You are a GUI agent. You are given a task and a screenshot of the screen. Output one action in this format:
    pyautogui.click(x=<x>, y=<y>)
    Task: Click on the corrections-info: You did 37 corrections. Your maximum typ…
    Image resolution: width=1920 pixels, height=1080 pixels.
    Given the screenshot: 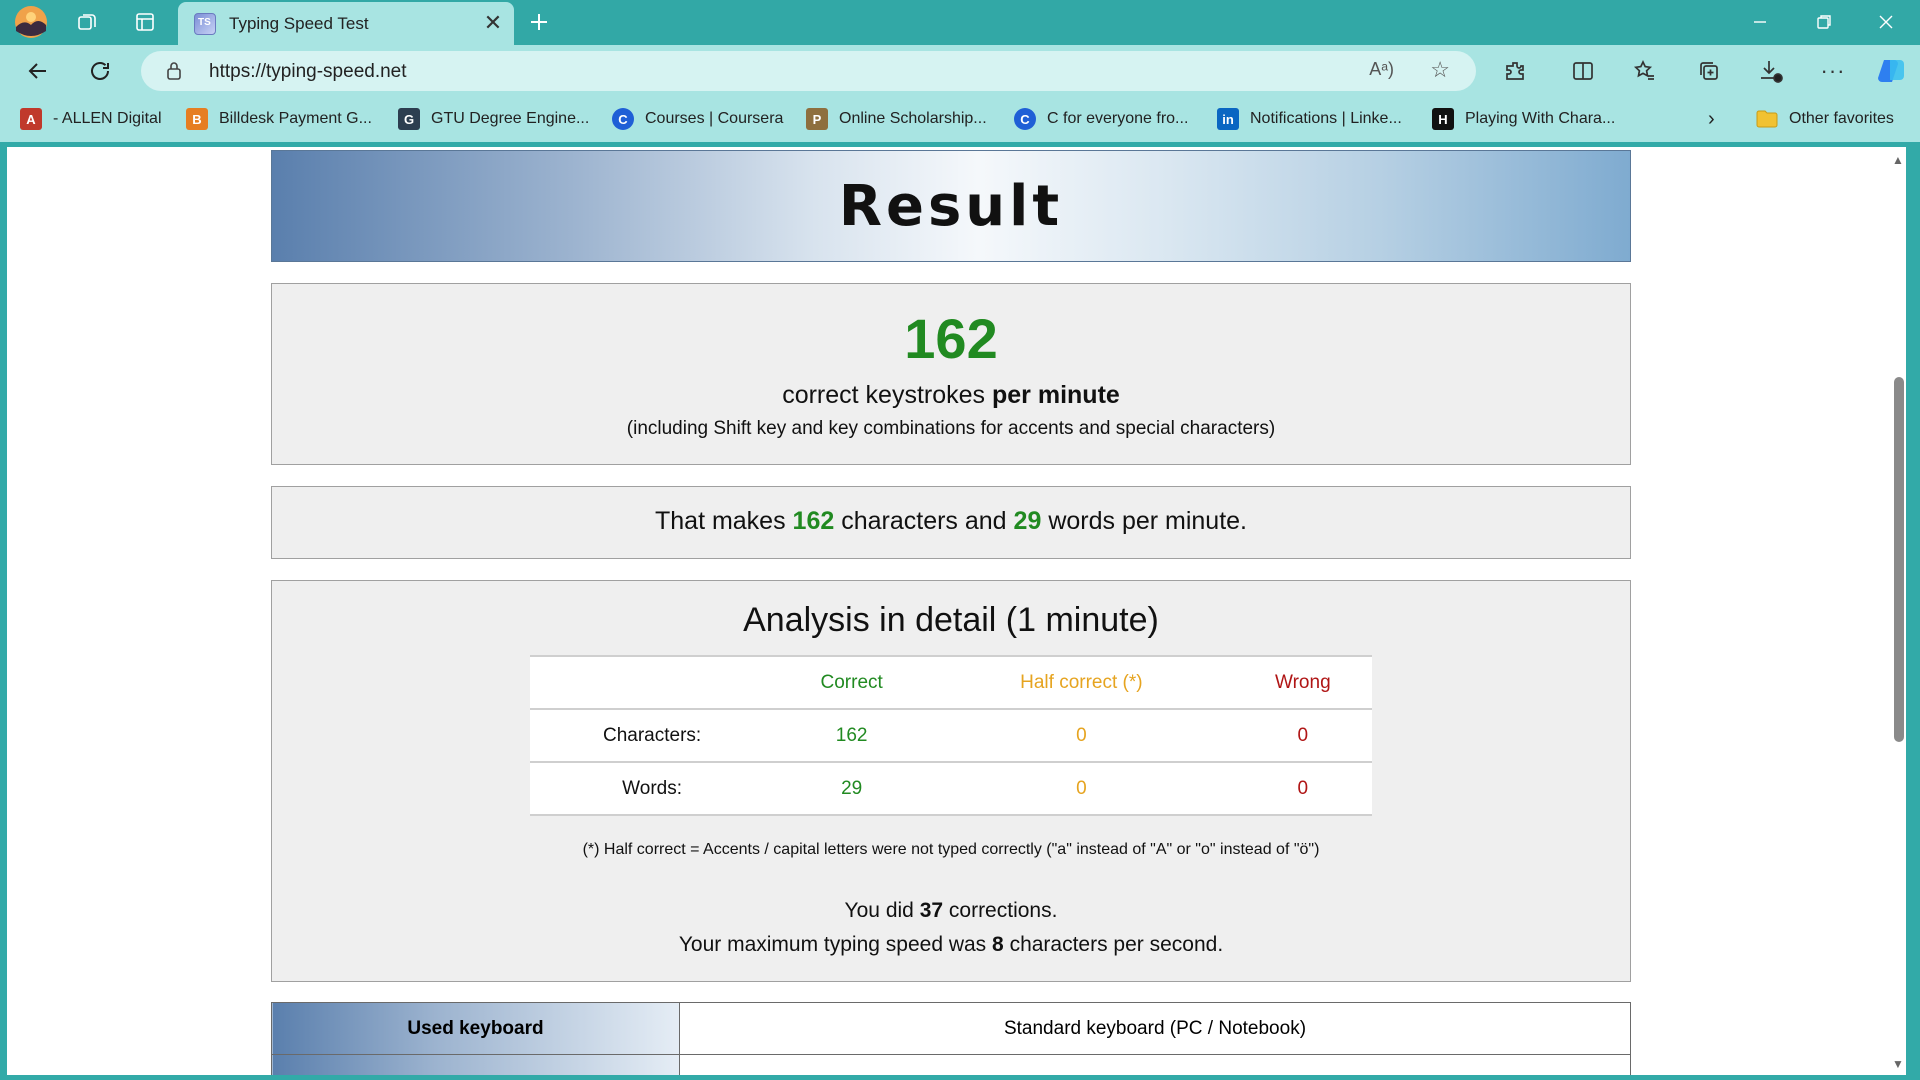 What is the action you would take?
    pyautogui.click(x=951, y=928)
    